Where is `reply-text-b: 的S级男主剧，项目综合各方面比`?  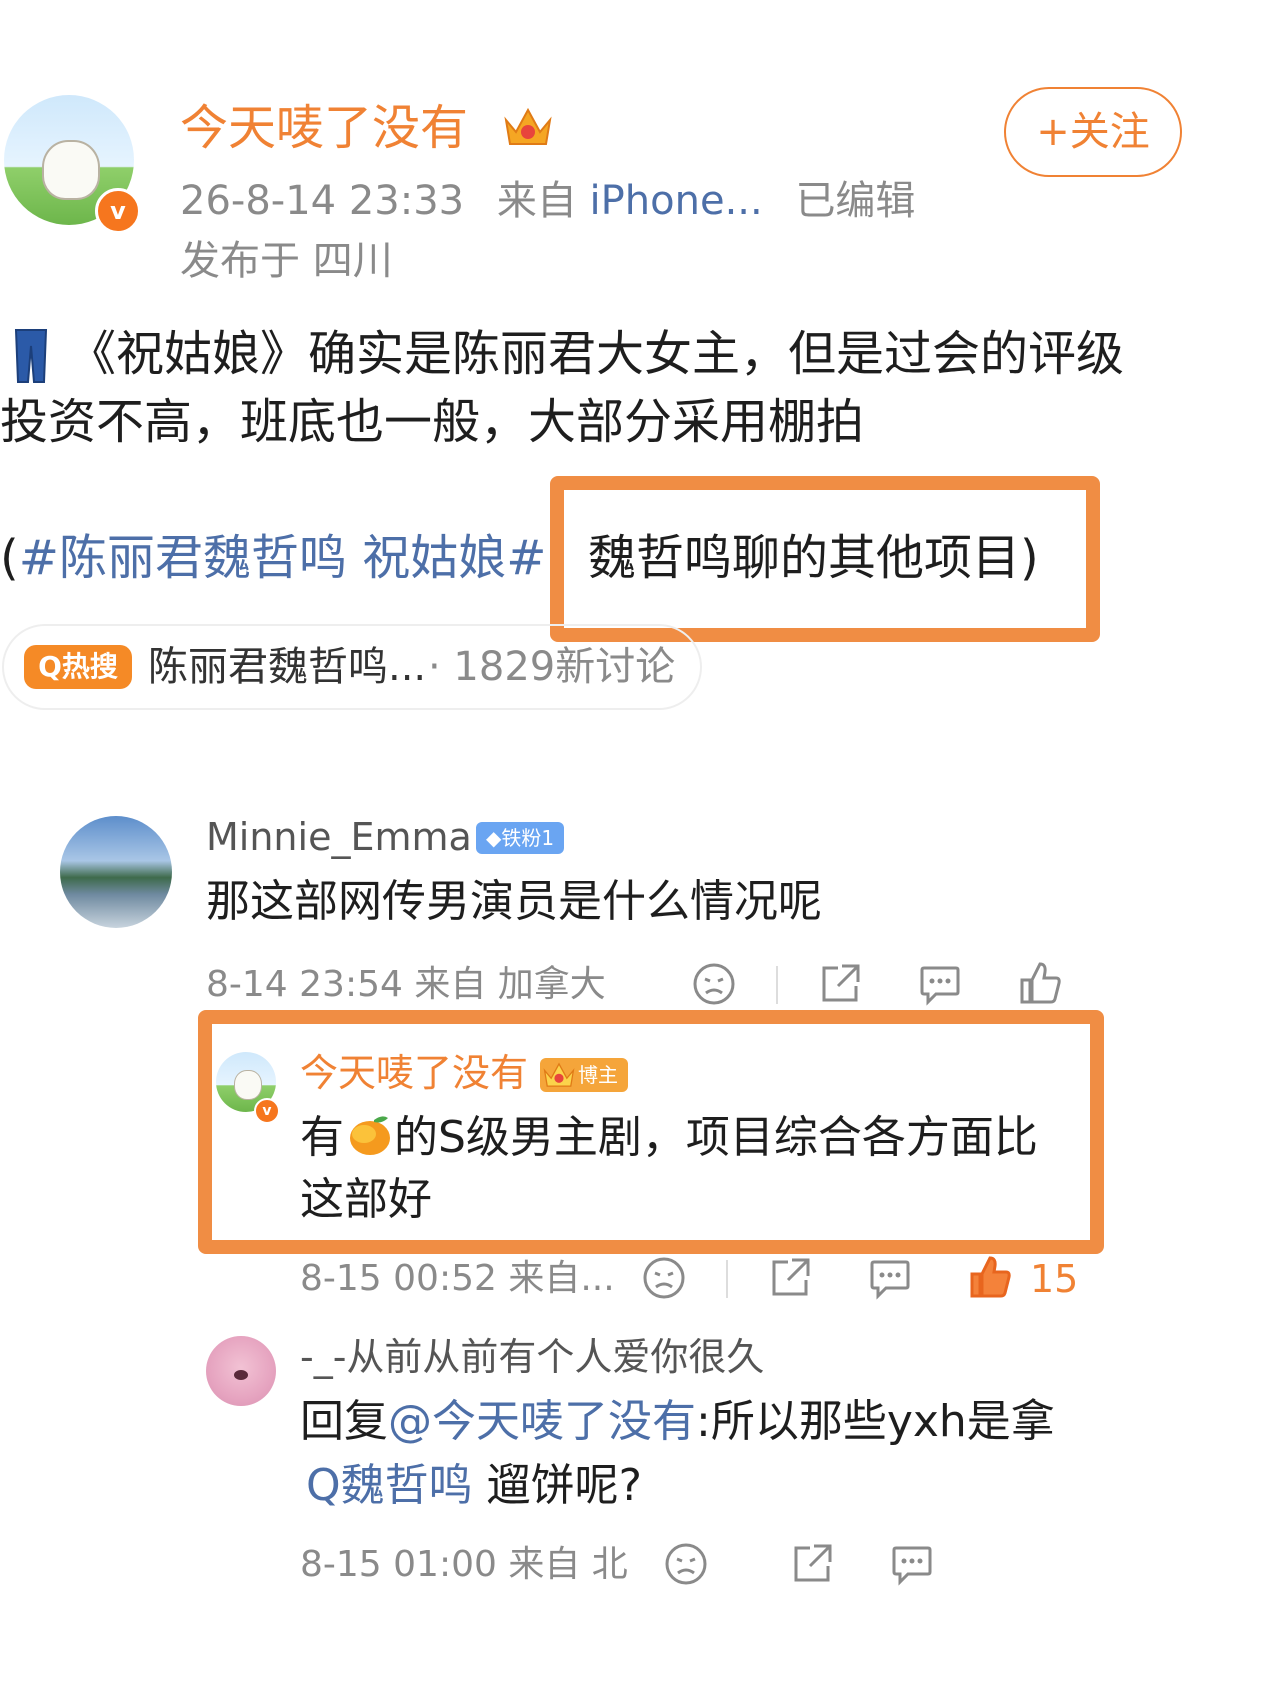 reply-text-b: 的S级男主剧，项目综合各方面比 is located at coordinates (716, 1137).